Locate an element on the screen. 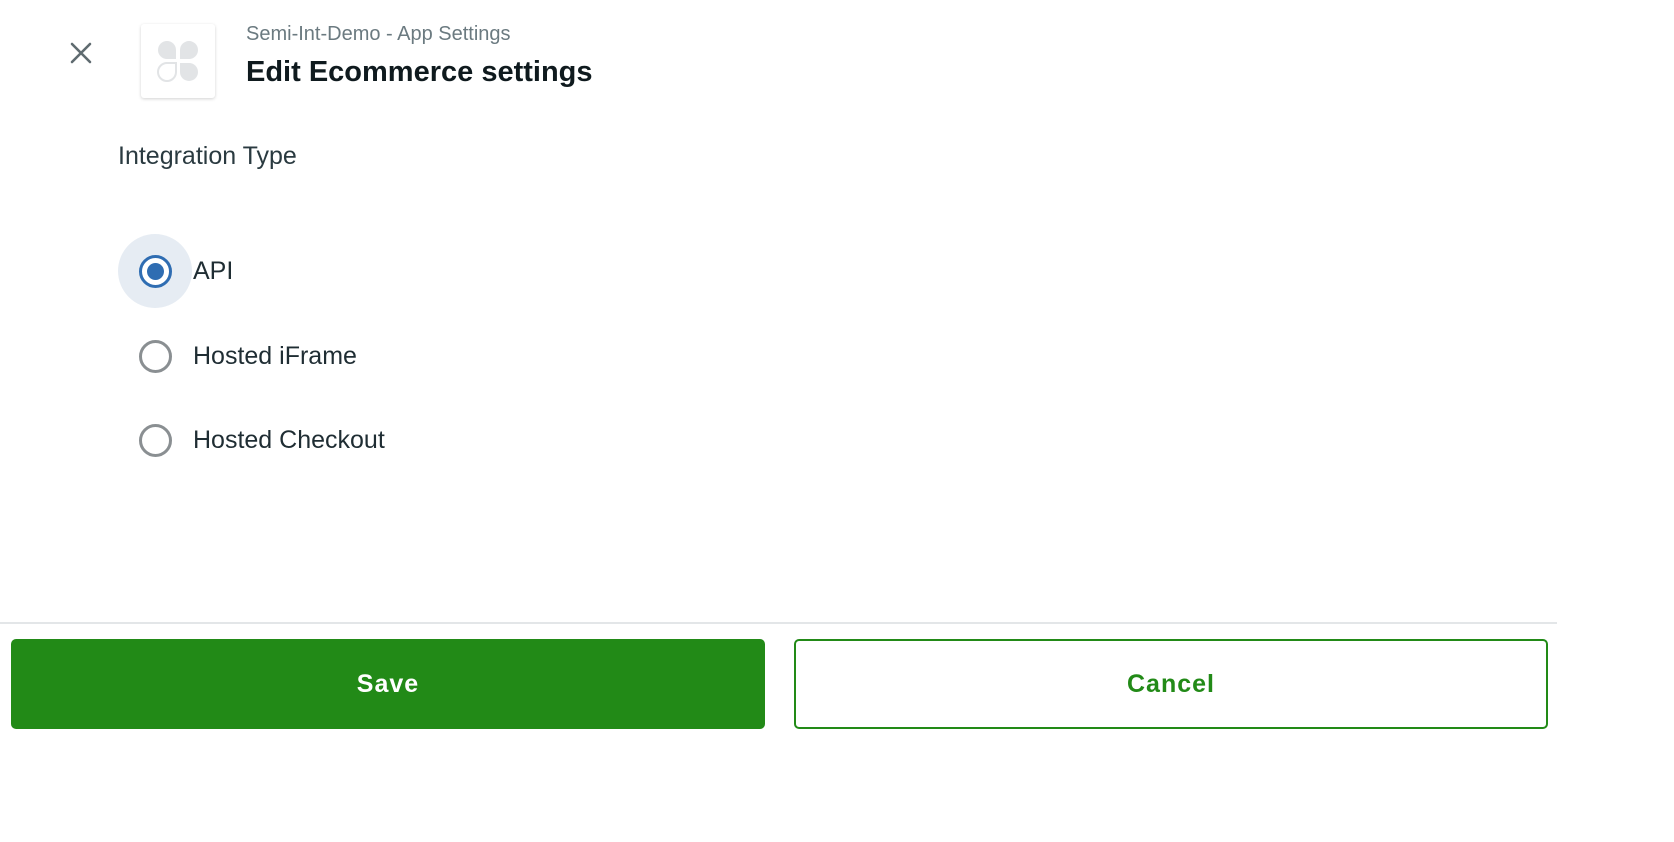  radio-button-api is located at coordinates (155, 271).